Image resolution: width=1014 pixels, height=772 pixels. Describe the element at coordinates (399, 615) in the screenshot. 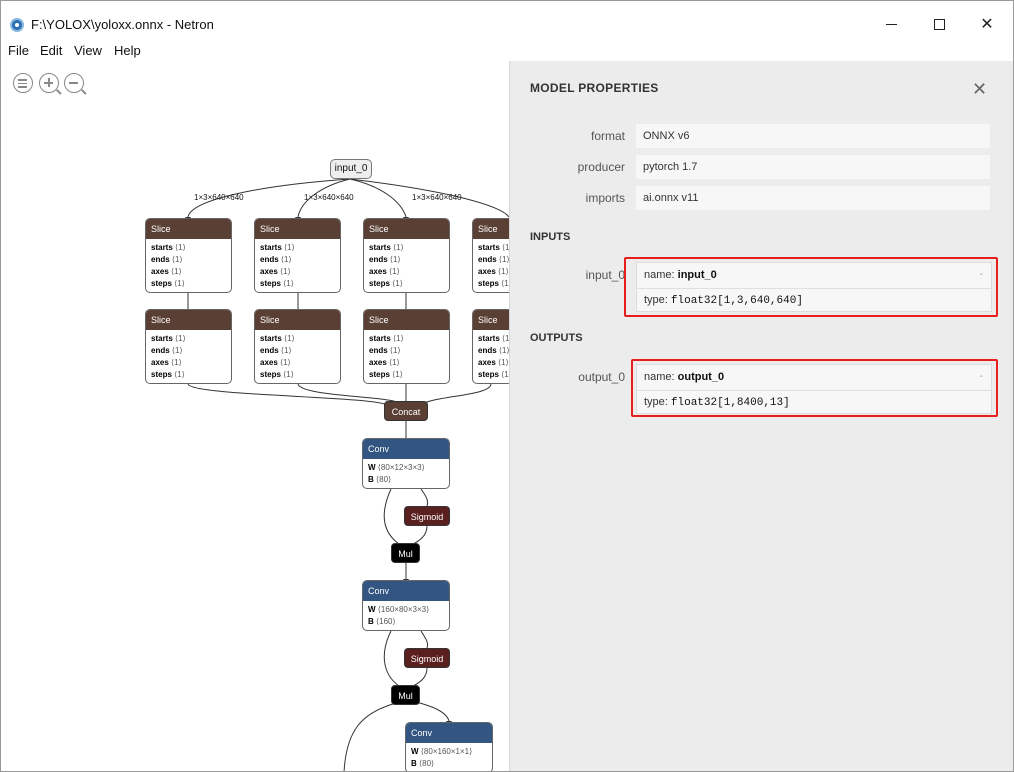

I see `conv-node-attrs: W ⟨160×80×3×3⟩ B ⟨160⟩` at that location.